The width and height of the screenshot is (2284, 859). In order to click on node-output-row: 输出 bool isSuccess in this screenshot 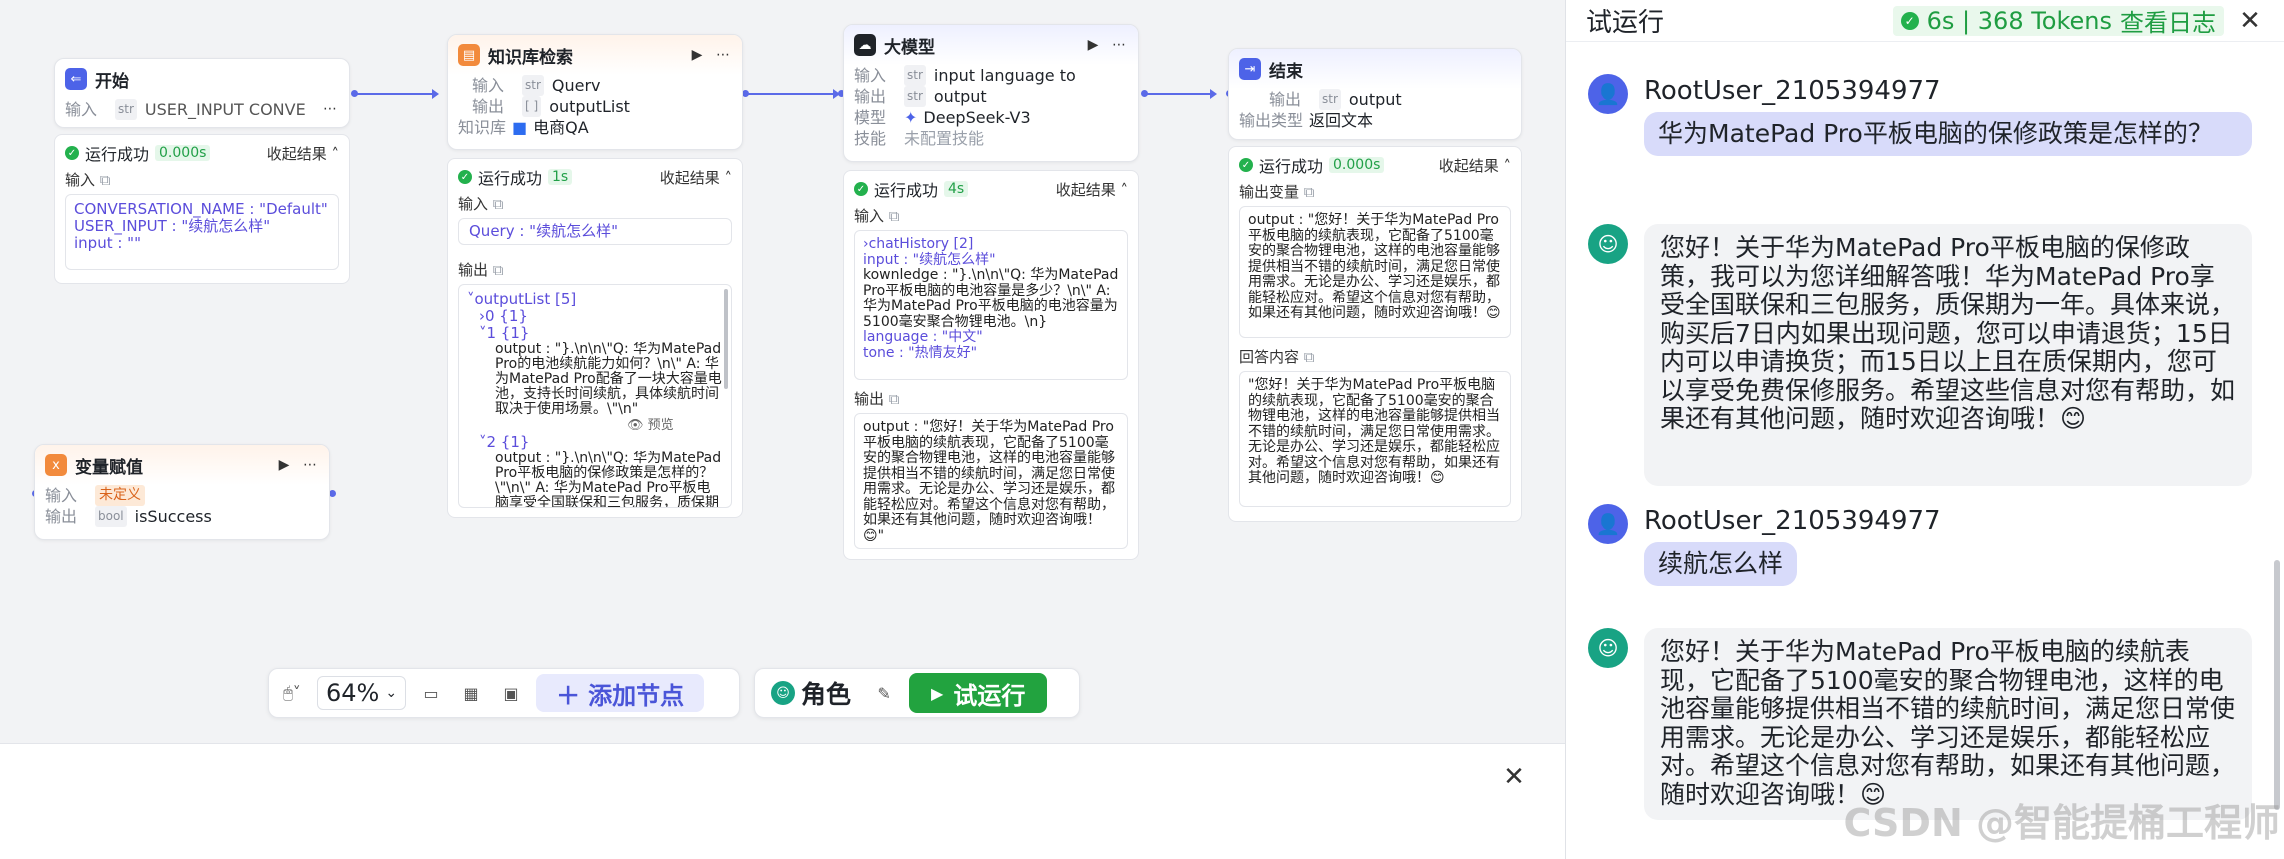, I will do `click(182, 516)`.